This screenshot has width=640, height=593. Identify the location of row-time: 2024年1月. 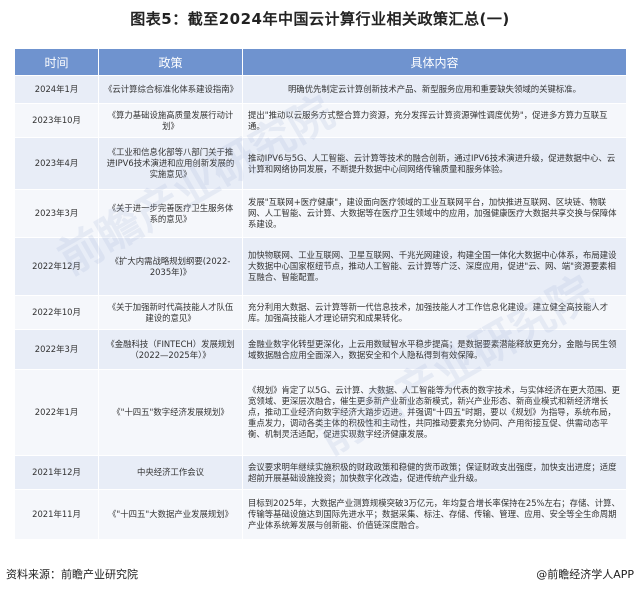
(56, 89).